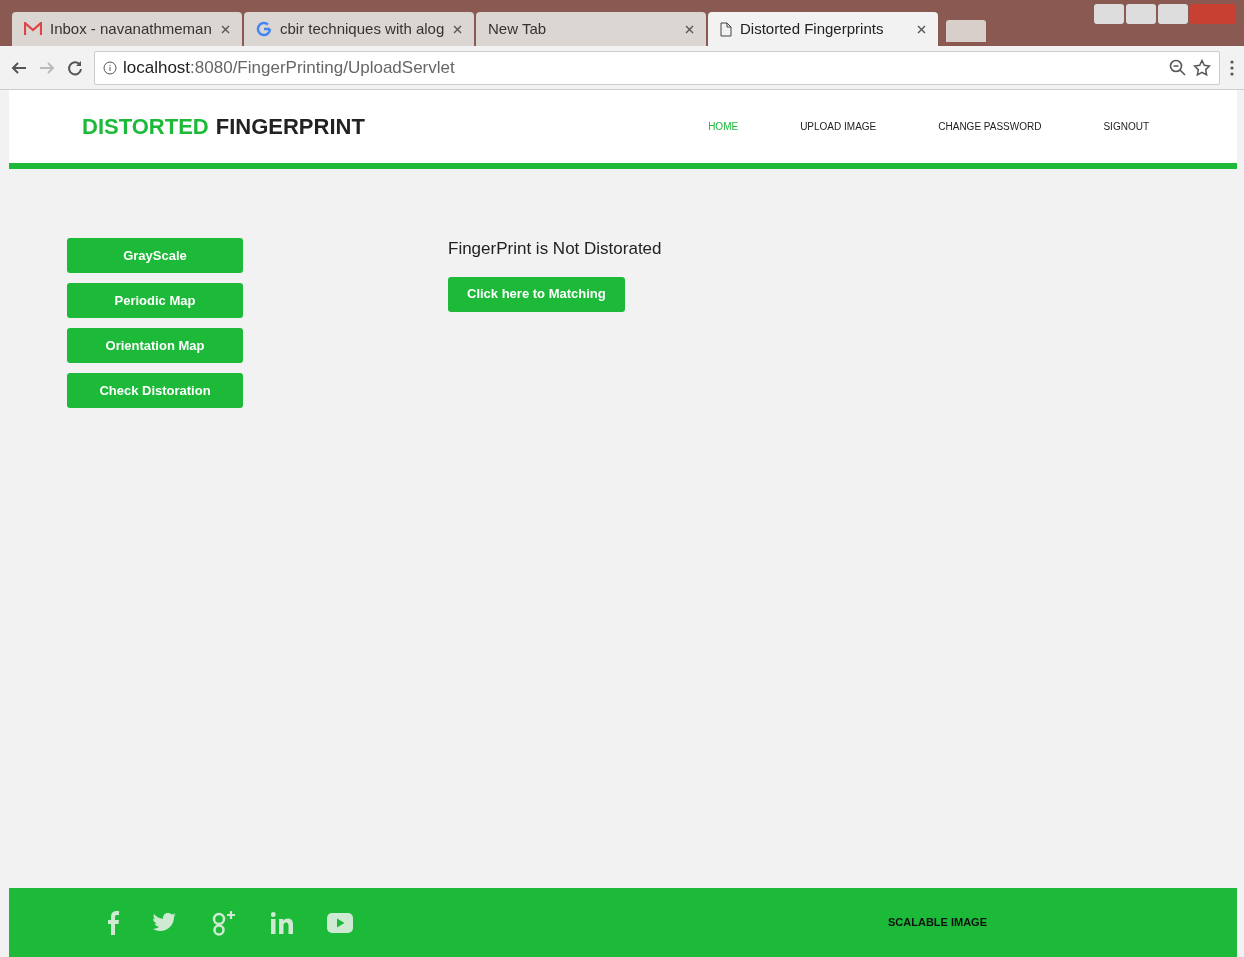 Image resolution: width=1244 pixels, height=957 pixels. I want to click on nav-link: SIGNOUT, so click(1126, 126).